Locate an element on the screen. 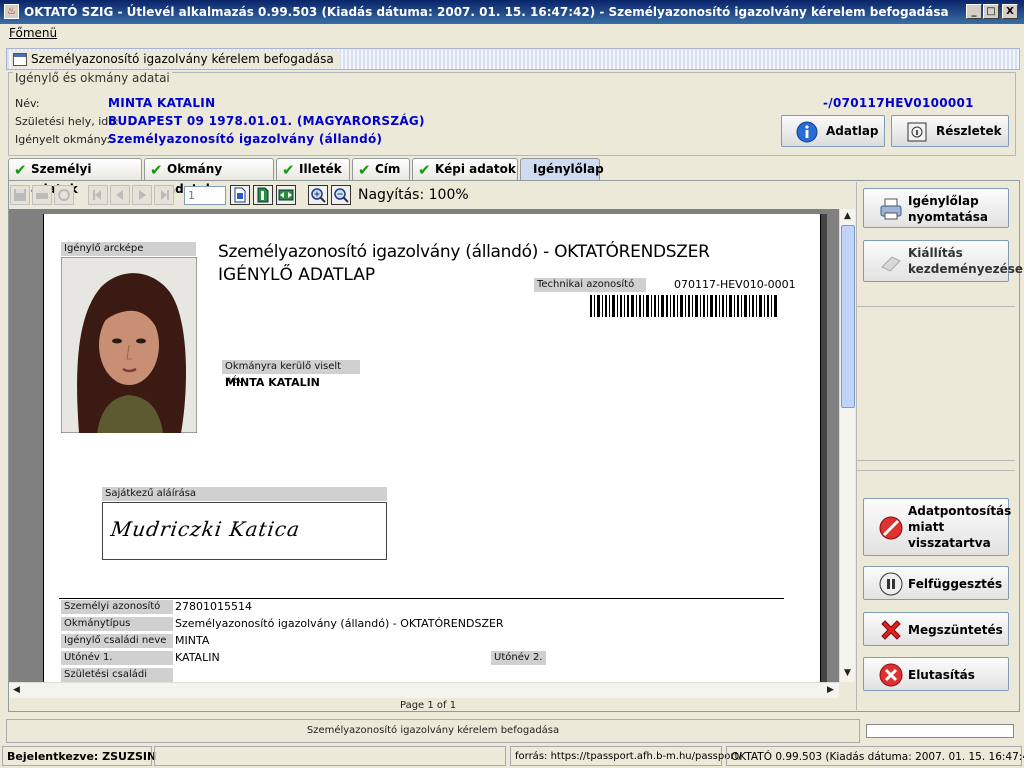 This screenshot has width=1024, height=768. tab-illetek: ✔ Illeték is located at coordinates (313, 169).